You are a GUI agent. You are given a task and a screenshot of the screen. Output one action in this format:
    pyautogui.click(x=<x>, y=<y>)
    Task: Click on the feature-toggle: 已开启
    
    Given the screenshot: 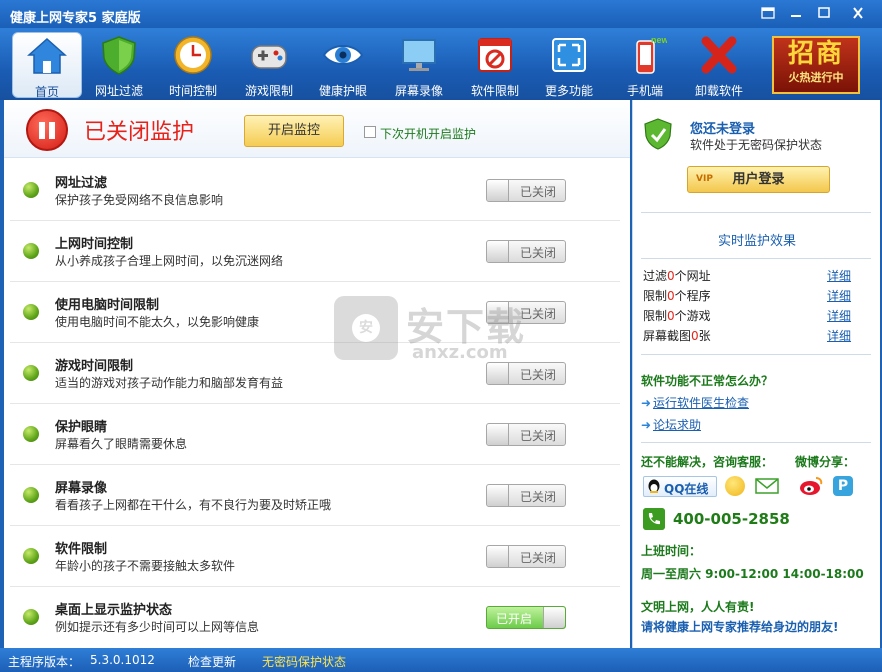 What is the action you would take?
    pyautogui.click(x=526, y=617)
    